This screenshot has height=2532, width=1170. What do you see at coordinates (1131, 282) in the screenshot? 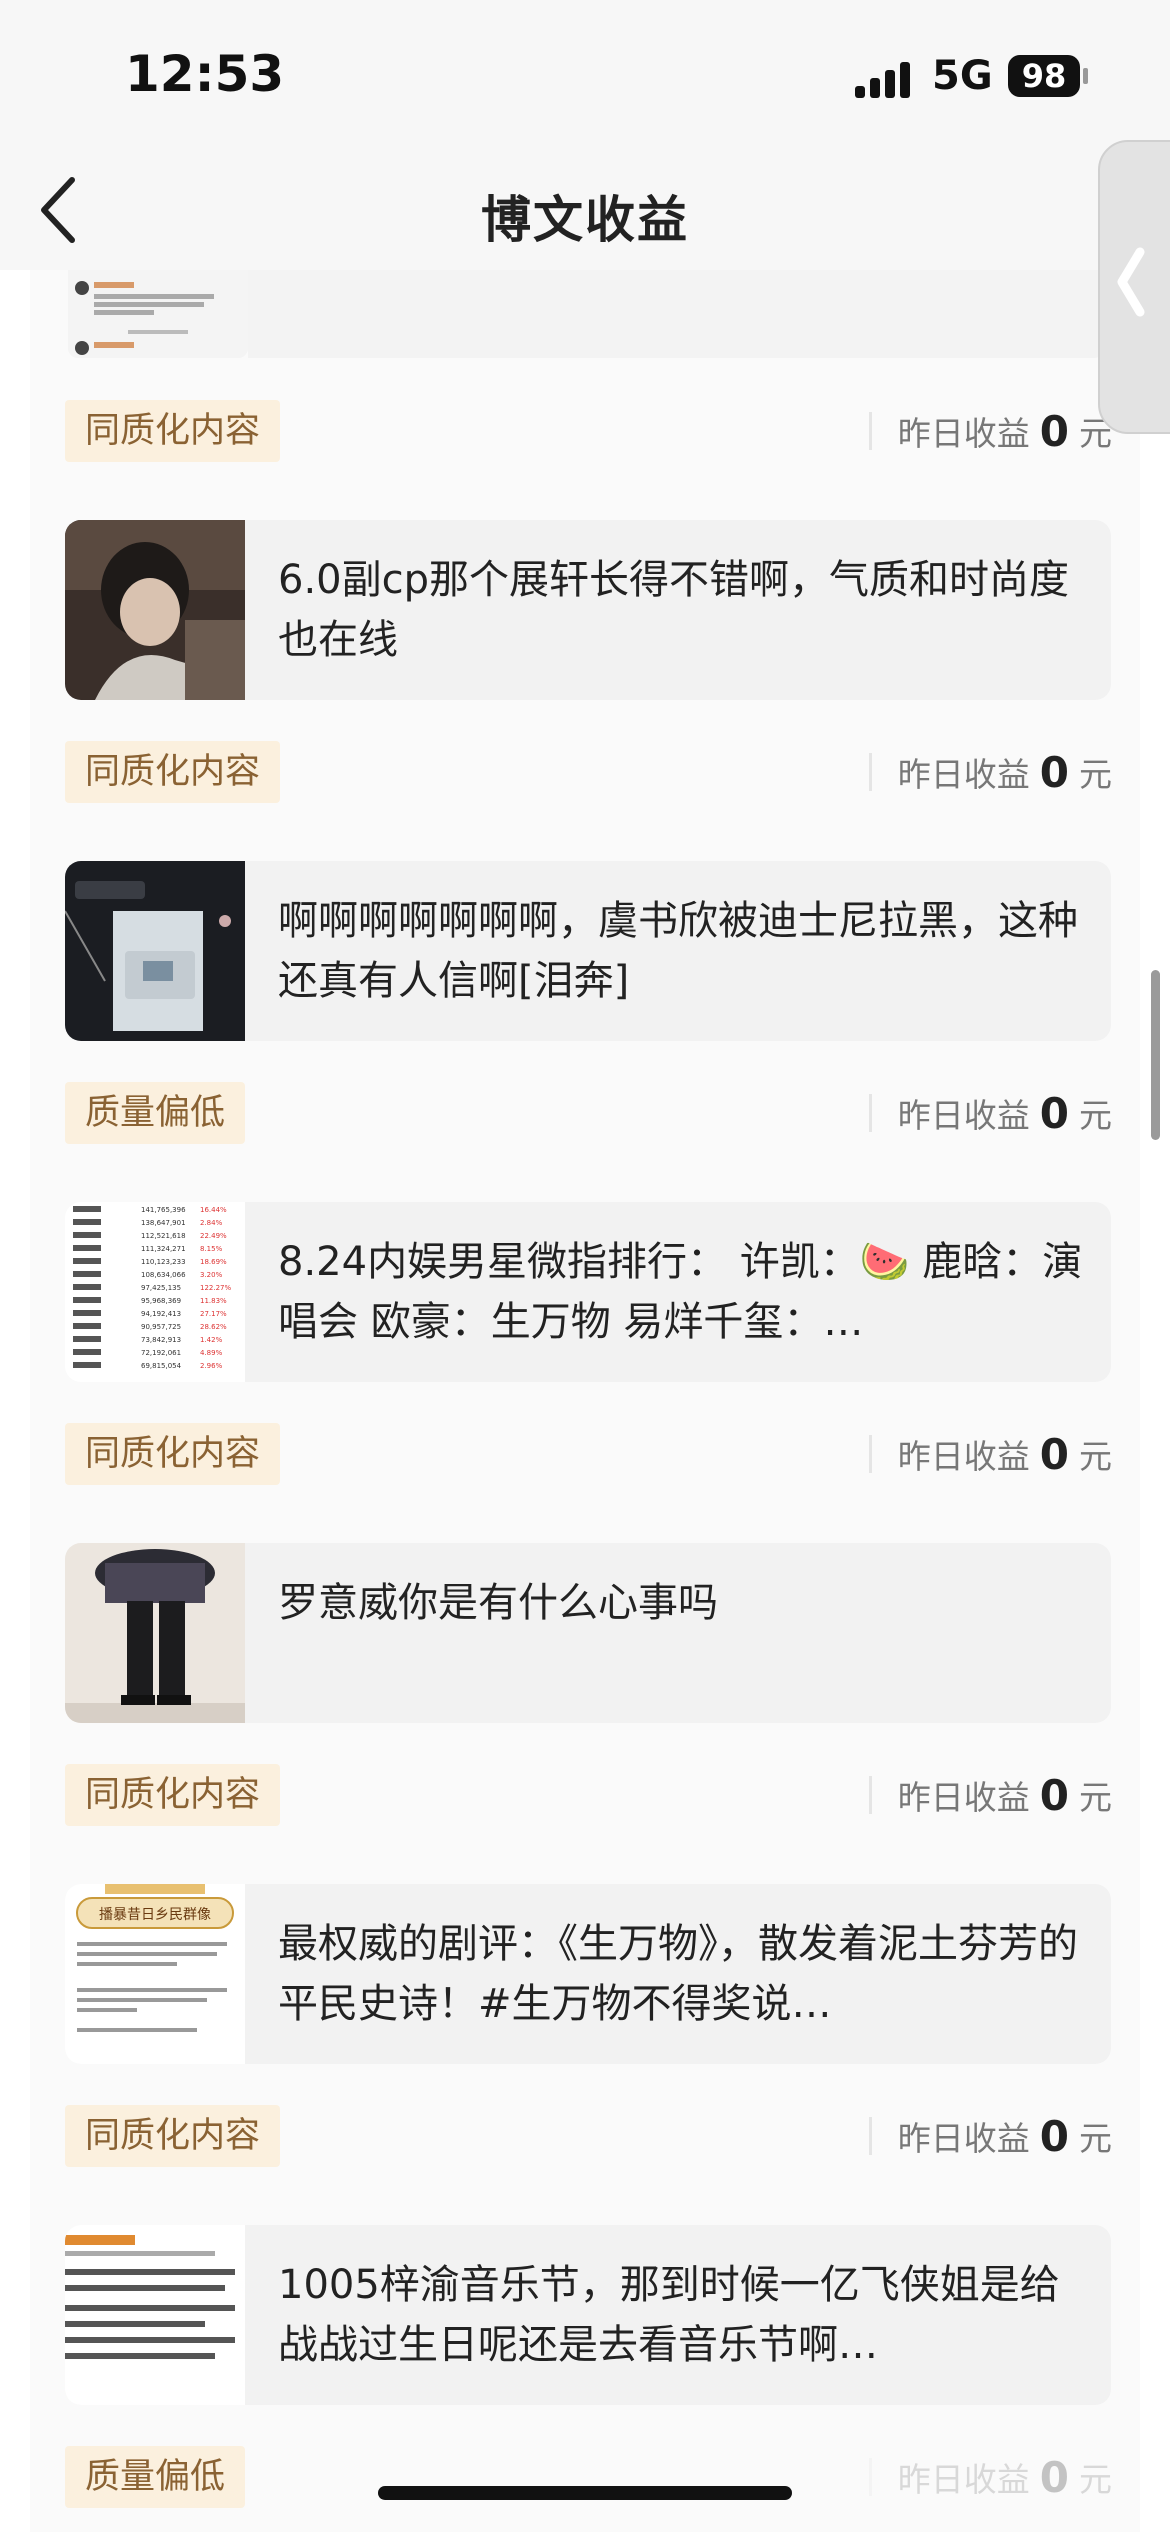
I see `chevron-left-icon` at bounding box center [1131, 282].